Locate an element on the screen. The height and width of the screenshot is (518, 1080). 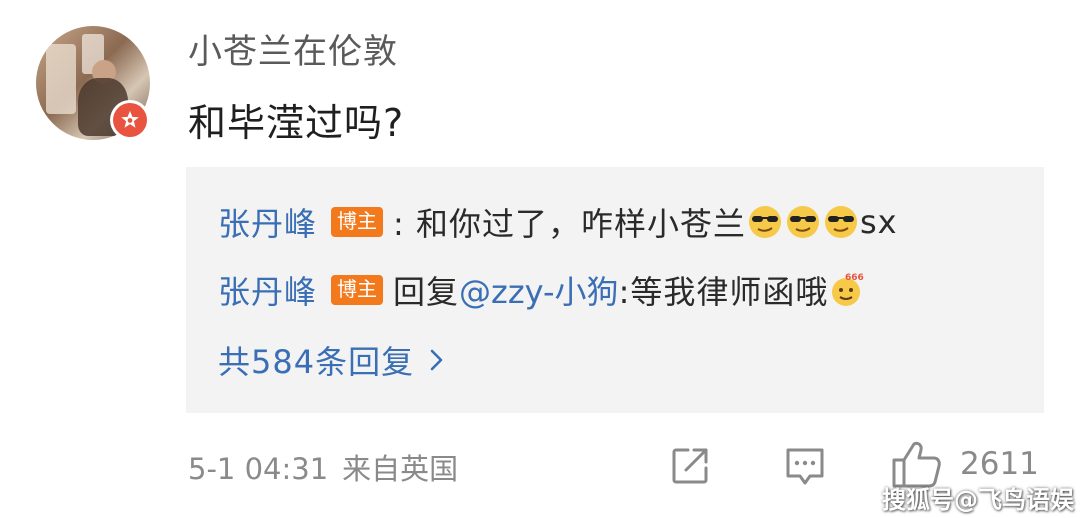
reply-item: 张丹峰 博主 回复 @zzy-小狗 :等我律师函哦 666 is located at coordinates (542, 290).